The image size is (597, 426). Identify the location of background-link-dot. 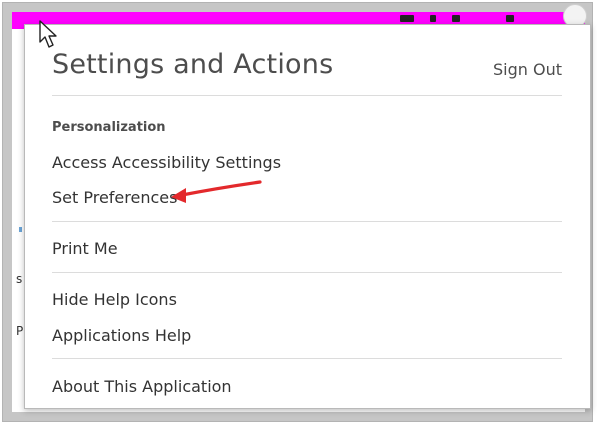
(20, 229).